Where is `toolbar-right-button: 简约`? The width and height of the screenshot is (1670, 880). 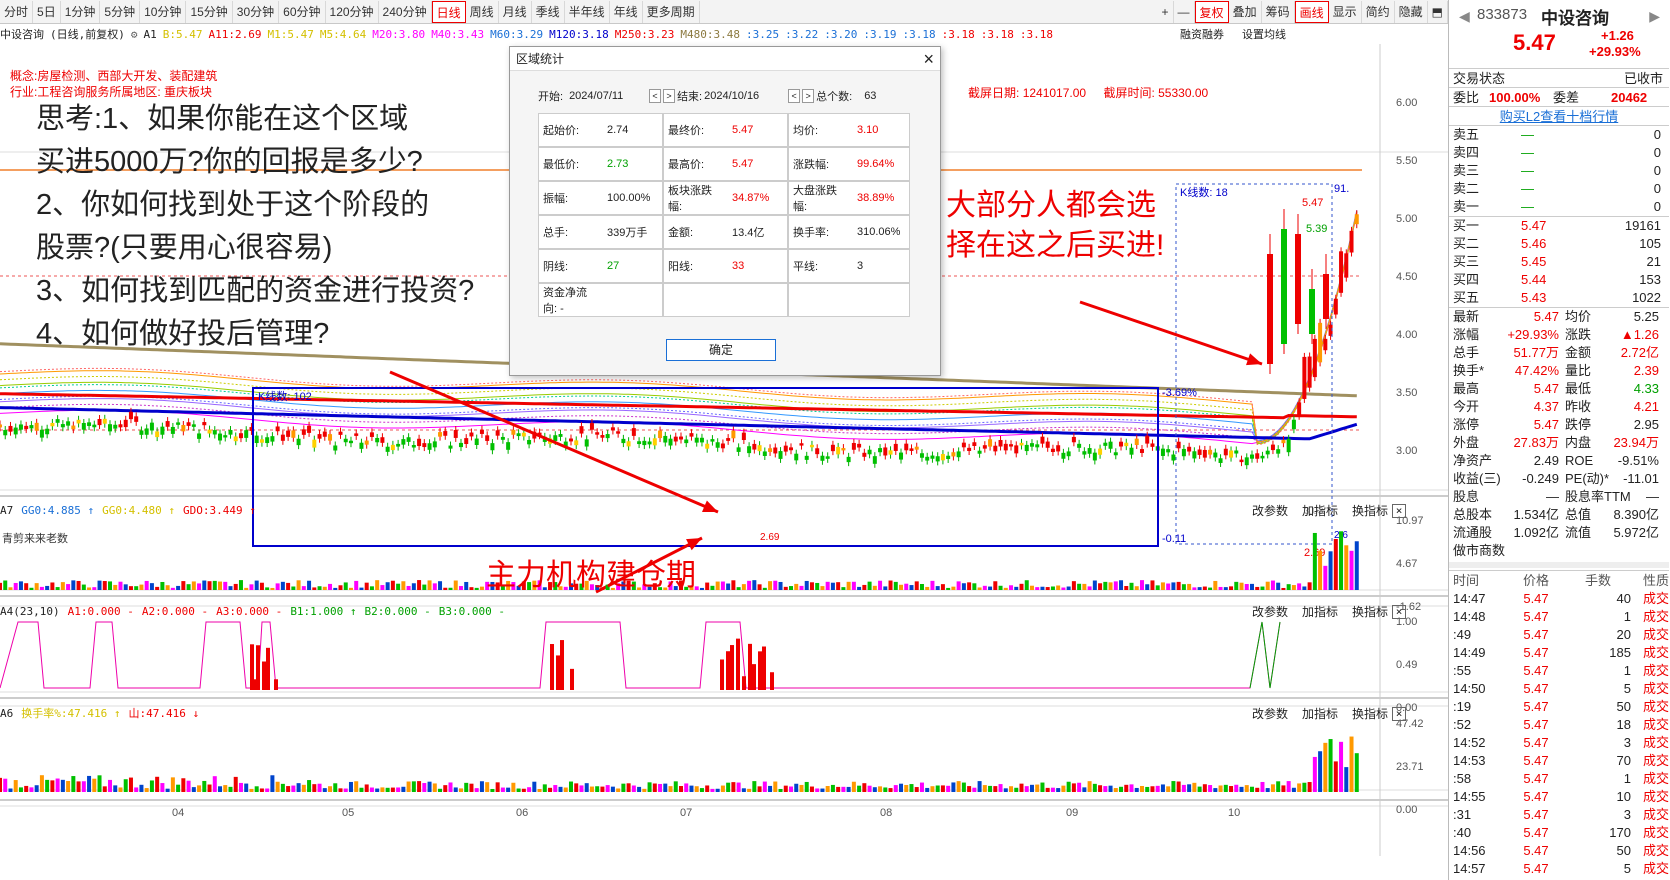
toolbar-right-button: 简约 is located at coordinates (1378, 11).